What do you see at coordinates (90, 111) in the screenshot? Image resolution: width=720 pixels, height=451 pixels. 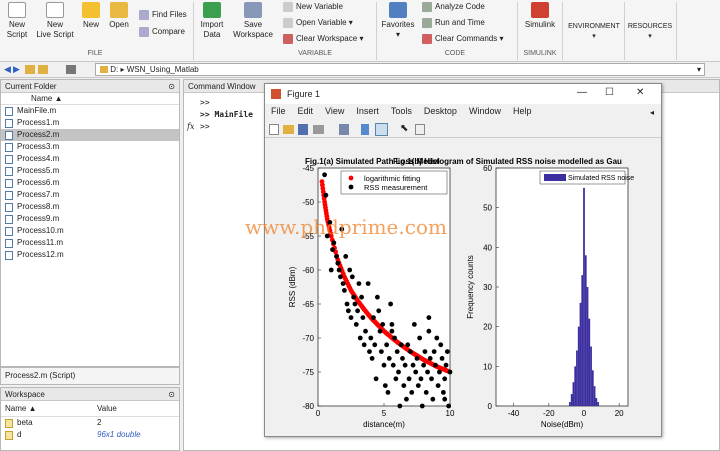 I see `file-item: MainFile.m` at bounding box center [90, 111].